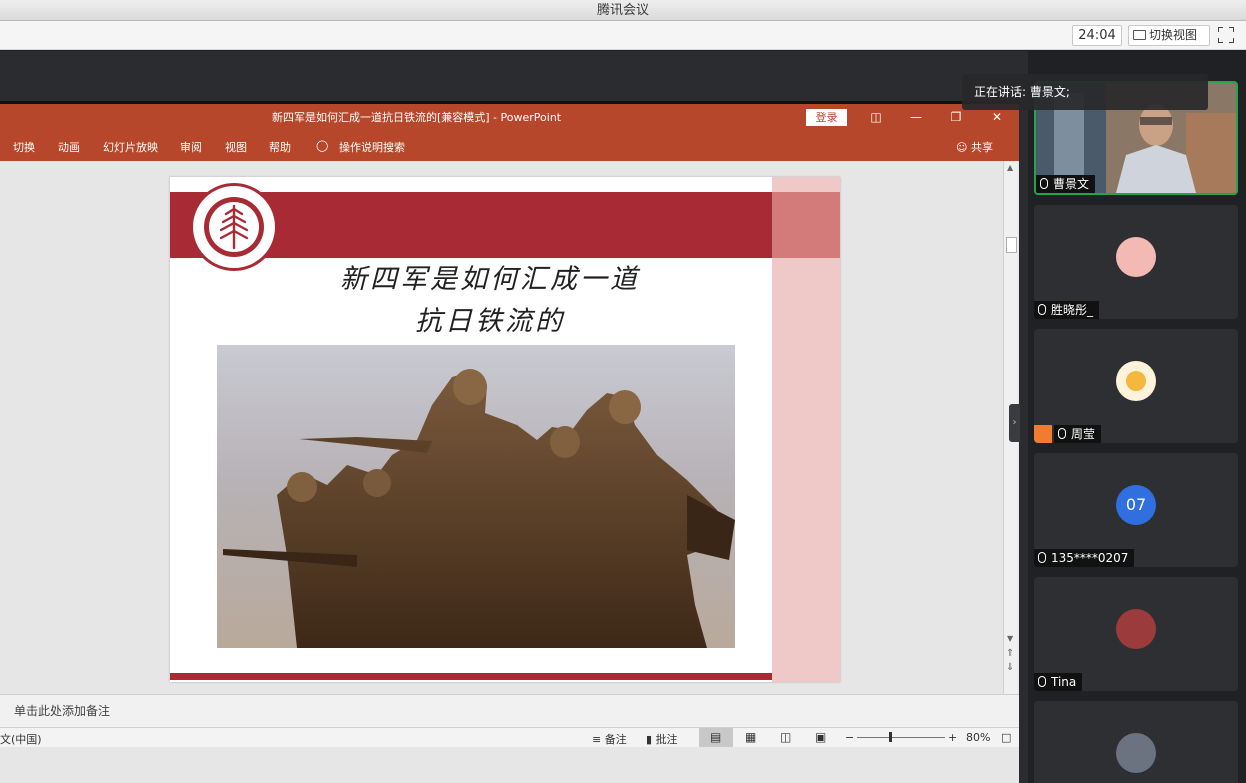 Image resolution: width=1246 pixels, height=783 pixels. I want to click on notes-placeholder: 单击此处添加备注, so click(62, 711).